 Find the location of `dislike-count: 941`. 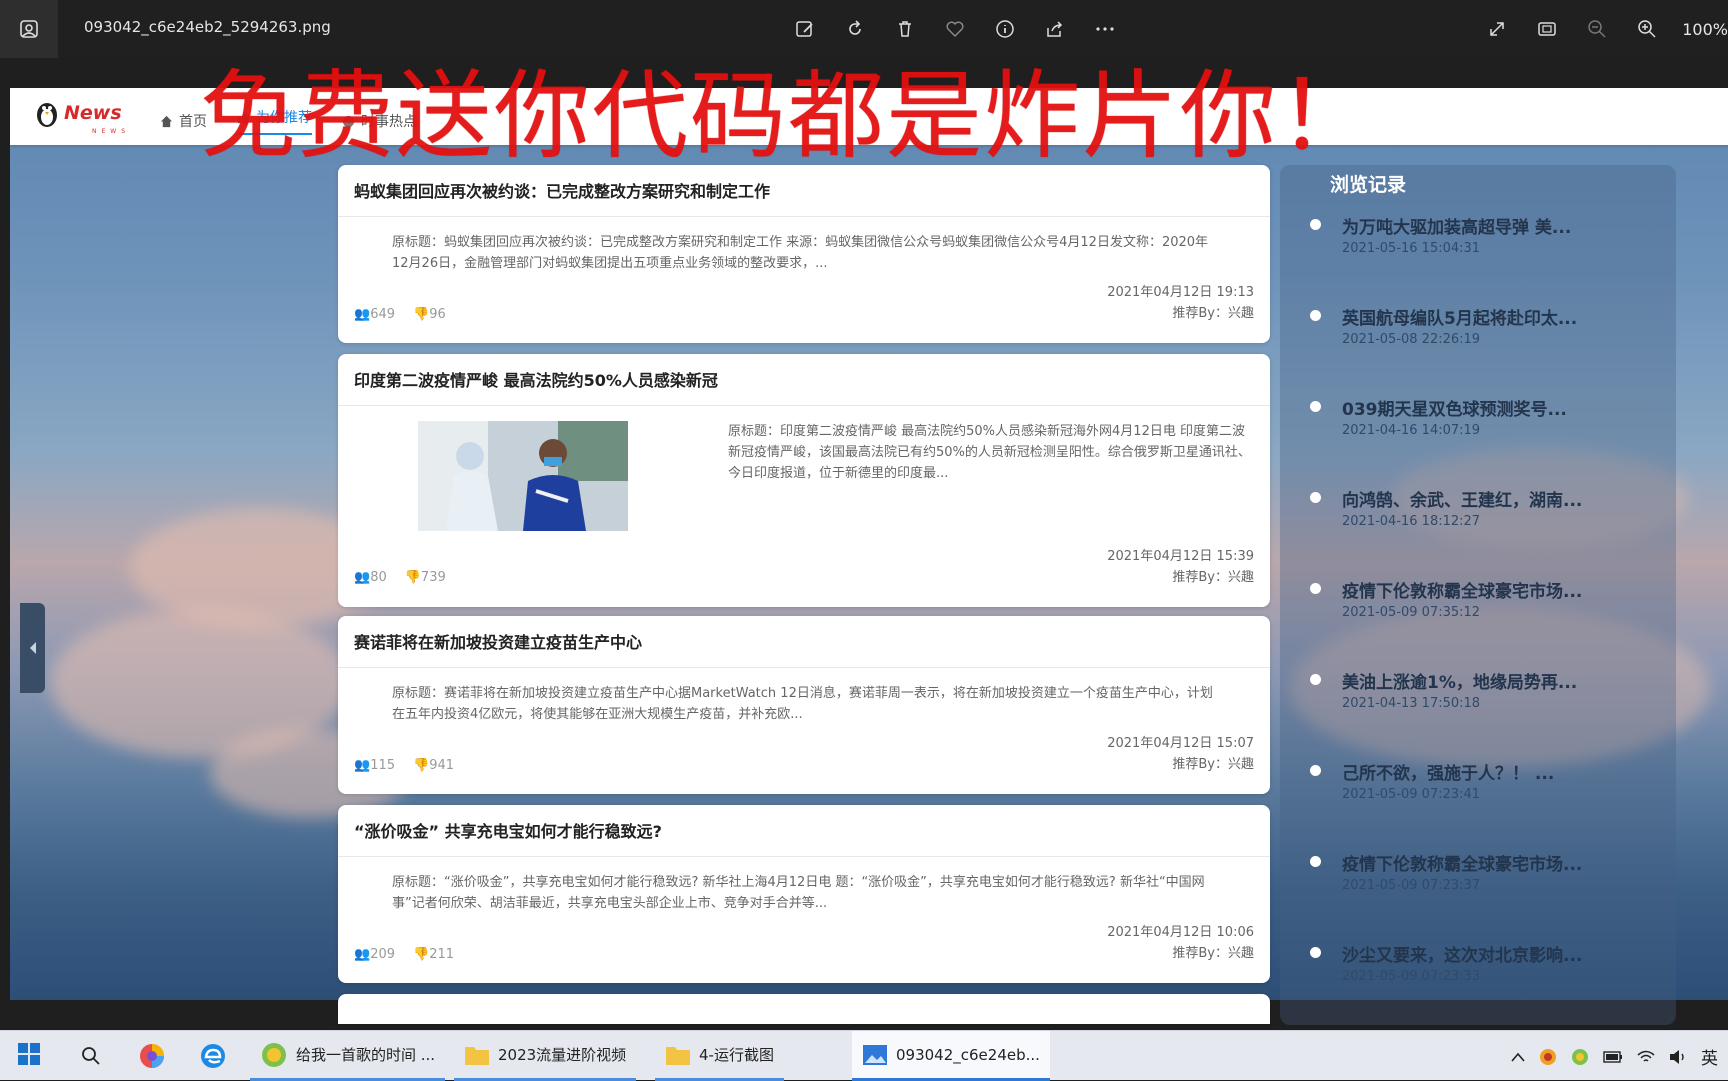

dislike-count: 941 is located at coordinates (442, 765).